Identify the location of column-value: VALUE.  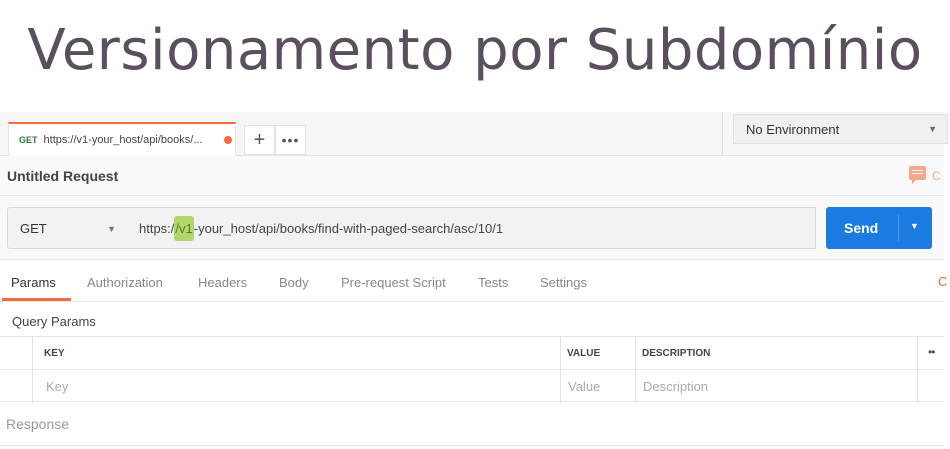
(584, 353).